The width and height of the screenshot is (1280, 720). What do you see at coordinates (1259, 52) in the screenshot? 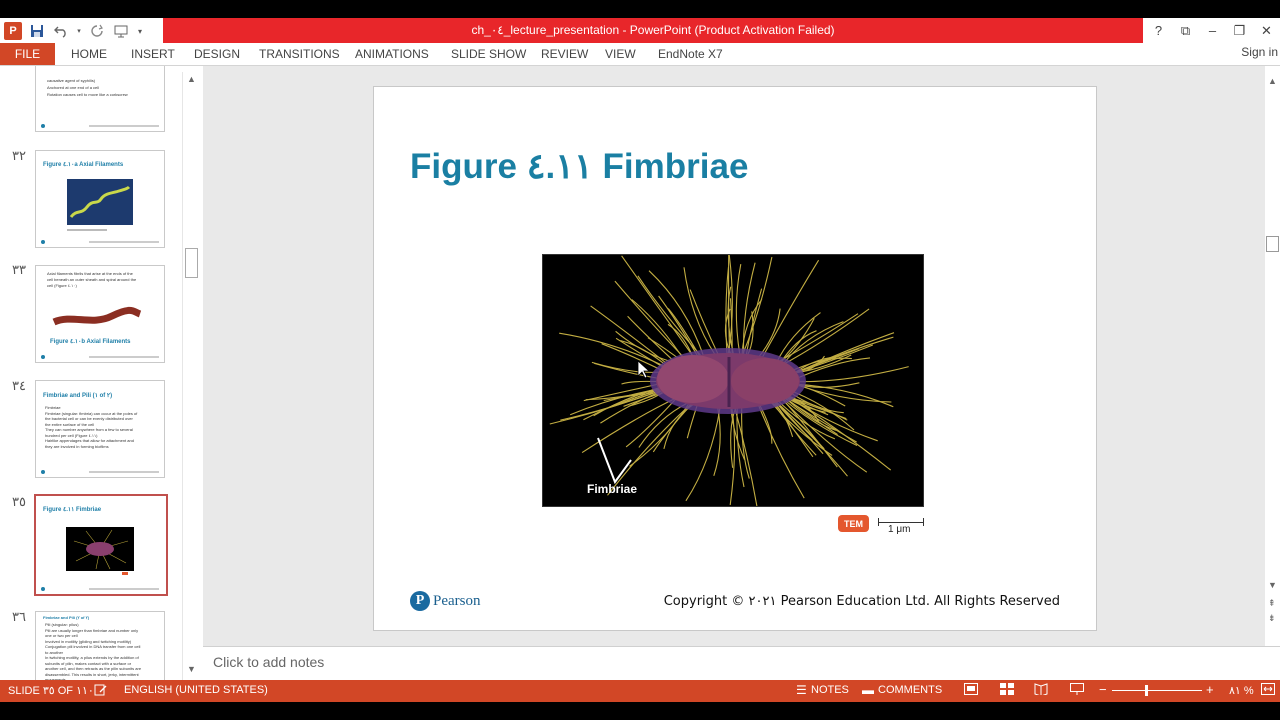
I see `sign-in-link: Sign in` at bounding box center [1259, 52].